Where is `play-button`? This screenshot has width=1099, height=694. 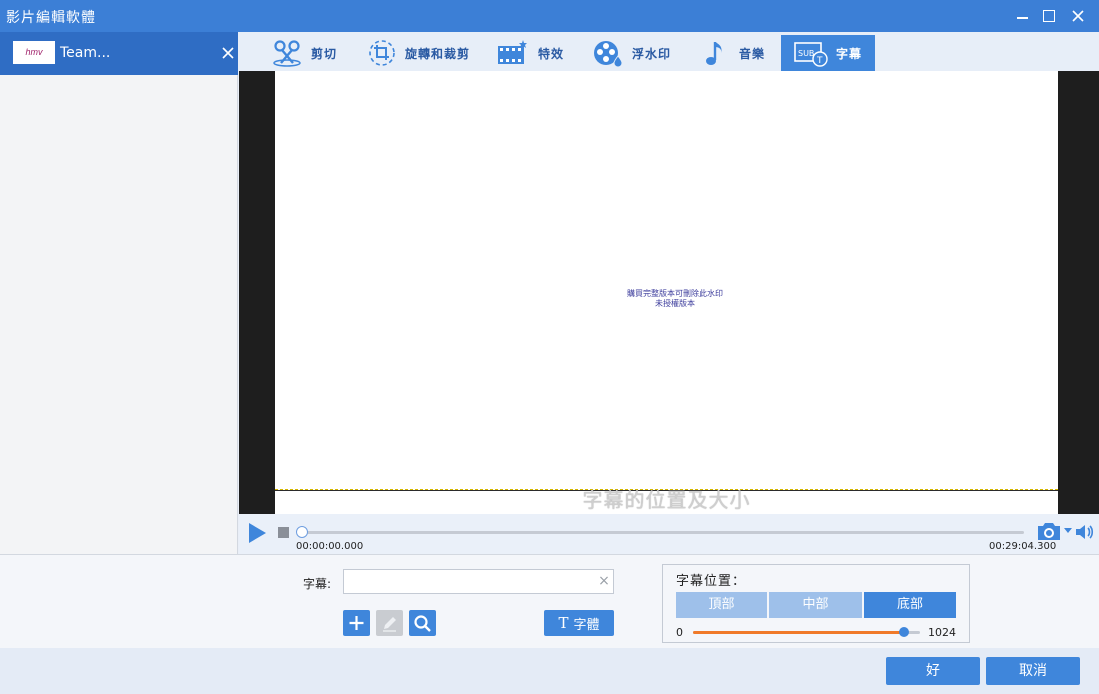 play-button is located at coordinates (257, 533).